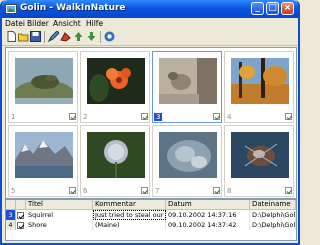 The height and width of the screenshot is (245, 320). I want to click on thumbnail-number: 5, so click(13, 191).